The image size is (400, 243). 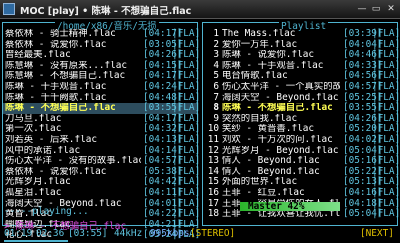 I want to click on track-name: 陈琳 - 说爱你.flac, so click(x=268, y=55).